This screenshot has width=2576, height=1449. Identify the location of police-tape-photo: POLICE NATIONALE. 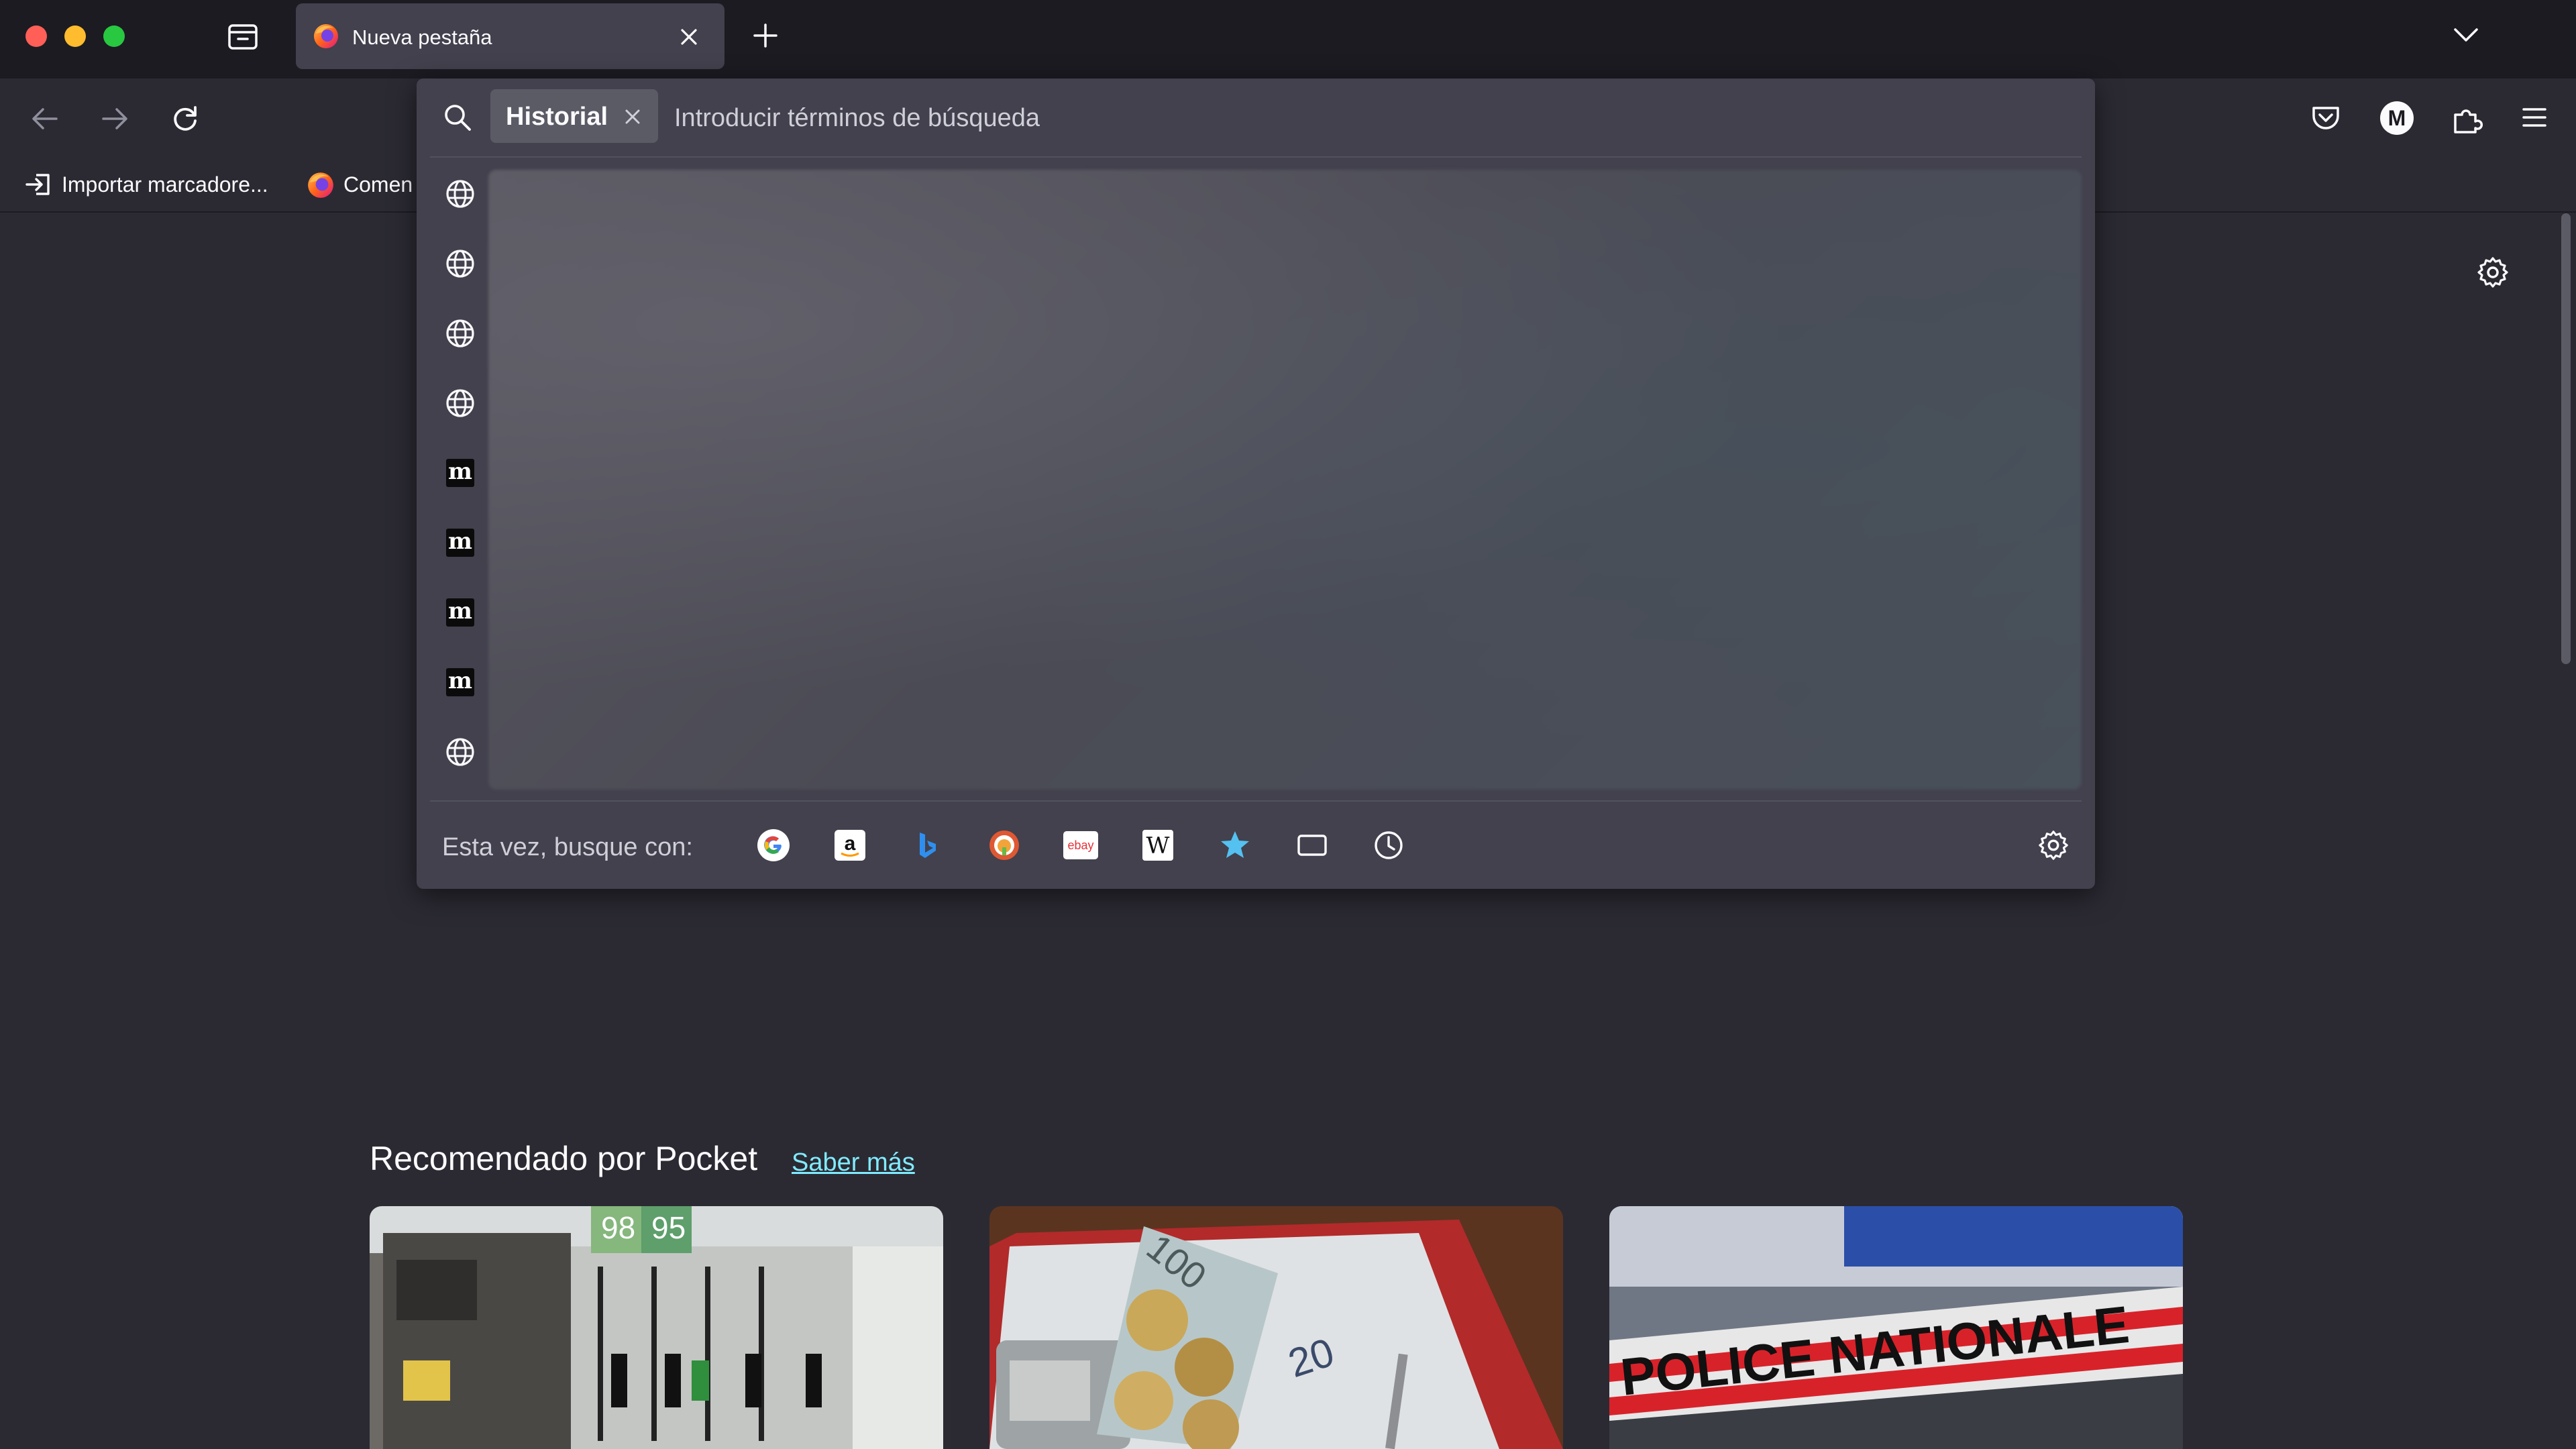
(1896, 1327).